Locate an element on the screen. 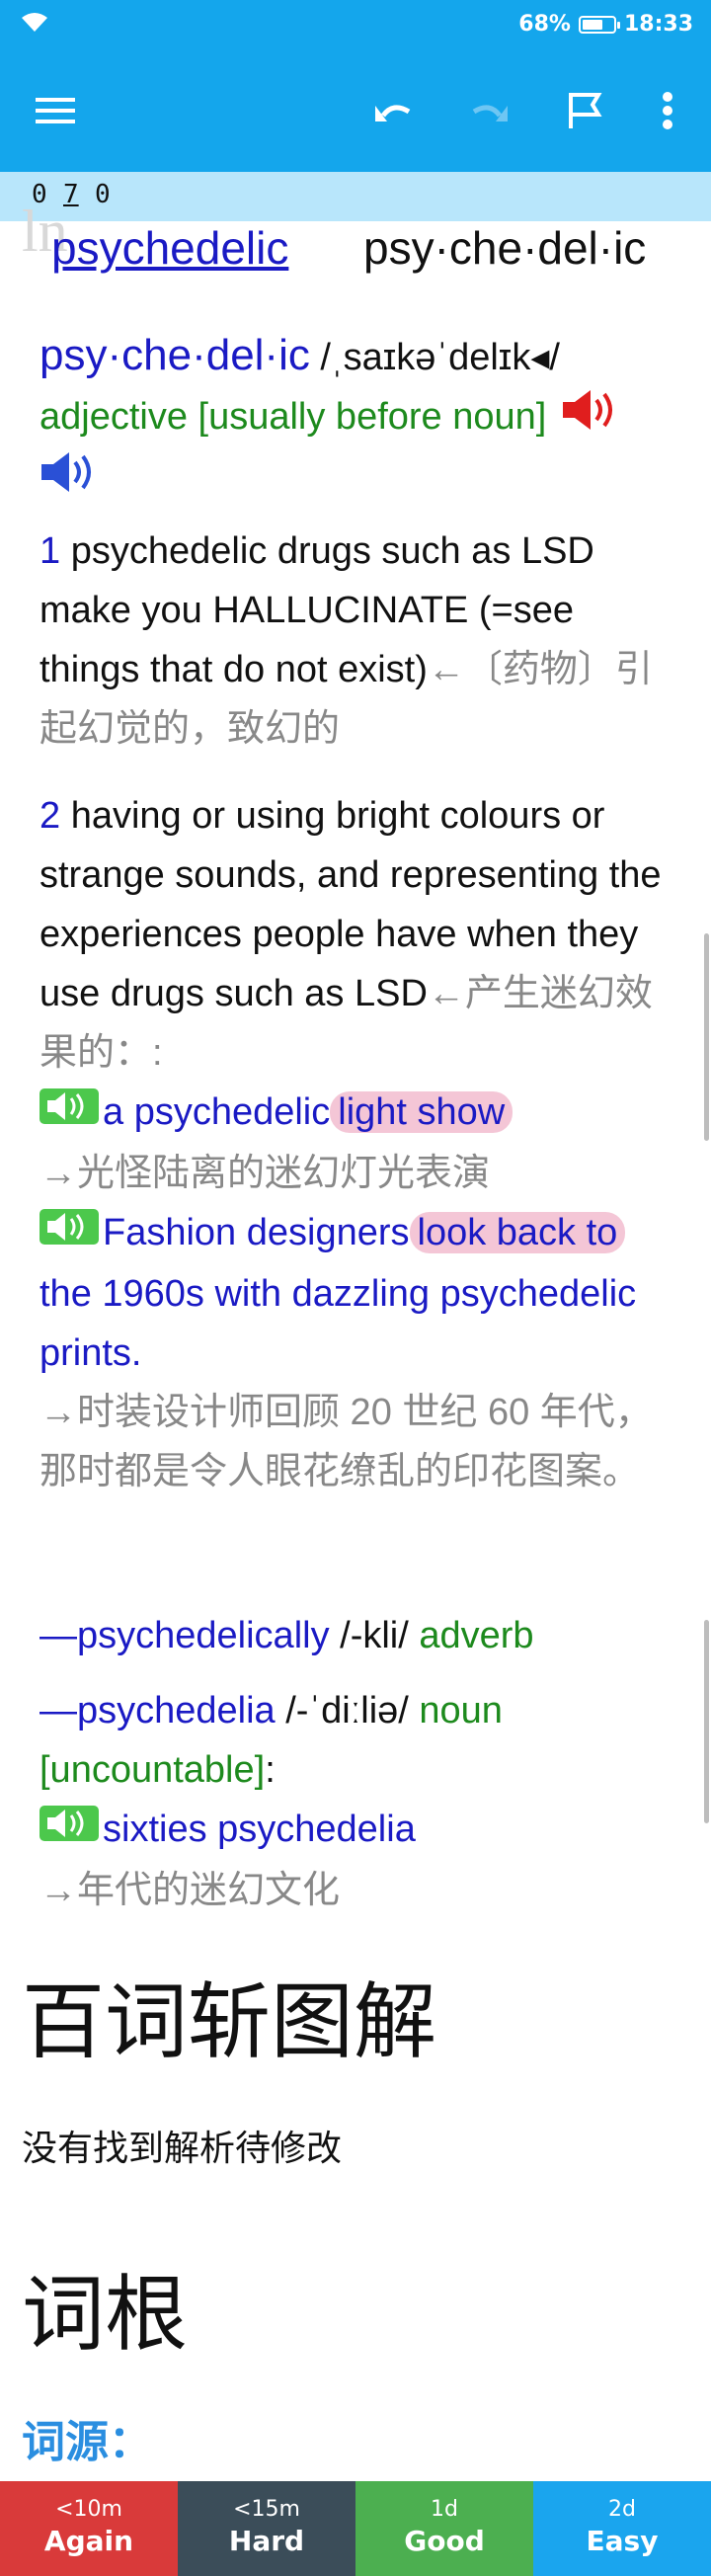 This screenshot has height=2576, width=711. section-title-illustration: 百词斩图解 is located at coordinates (229, 2021).